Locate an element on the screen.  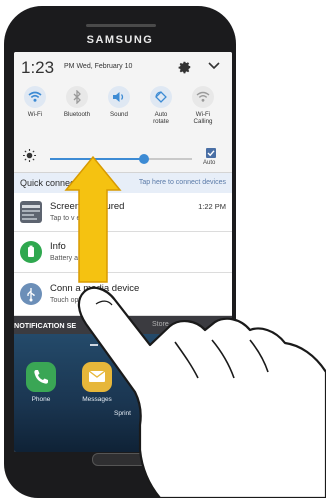
toggle-wifi-calling: Wi-Fi Calling is located at coordinates (203, 112).